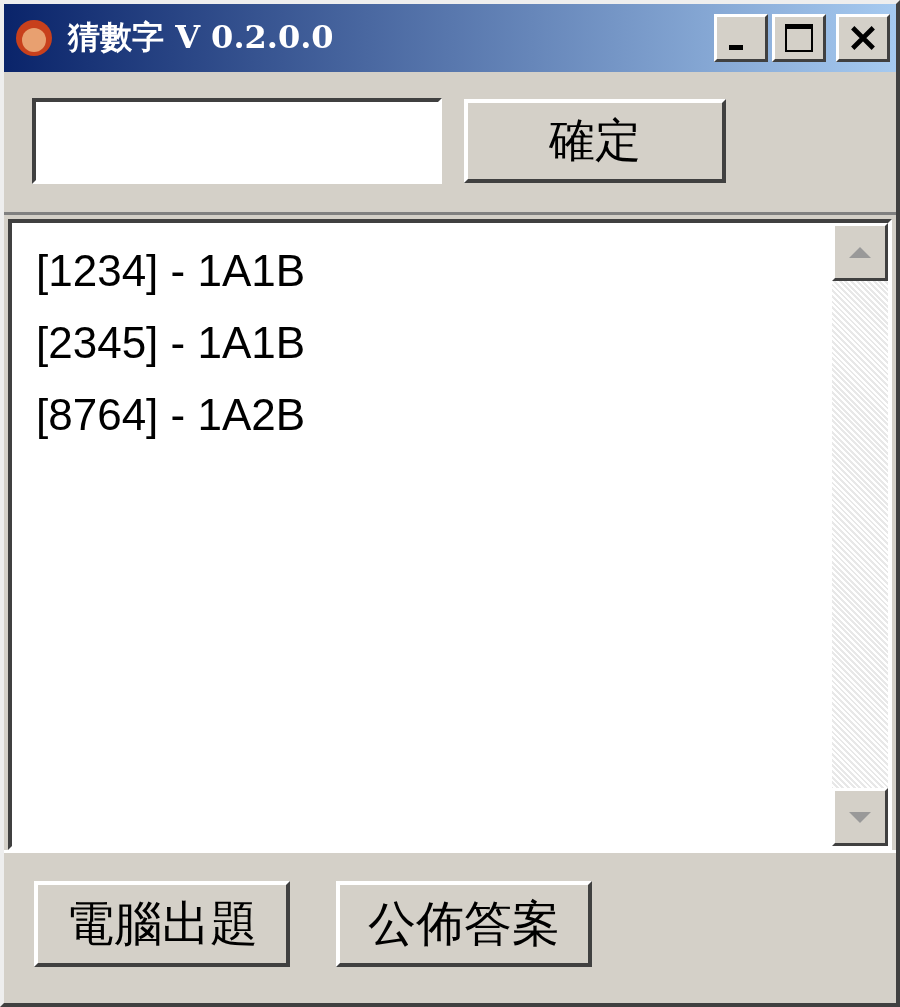 The height and width of the screenshot is (1007, 900). What do you see at coordinates (422, 343) in the screenshot?
I see `history-item: [2345] - 1A1B` at bounding box center [422, 343].